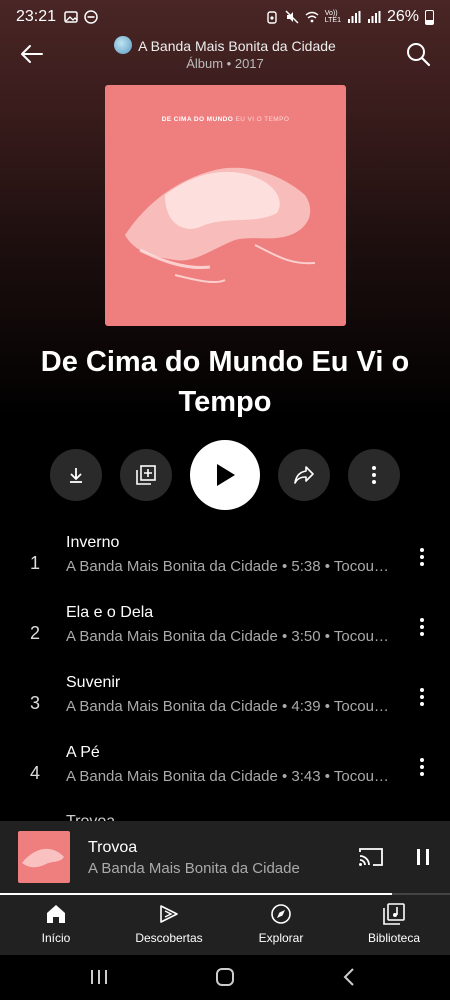  I want to click on nav-explore-label: Explorar, so click(281, 938).